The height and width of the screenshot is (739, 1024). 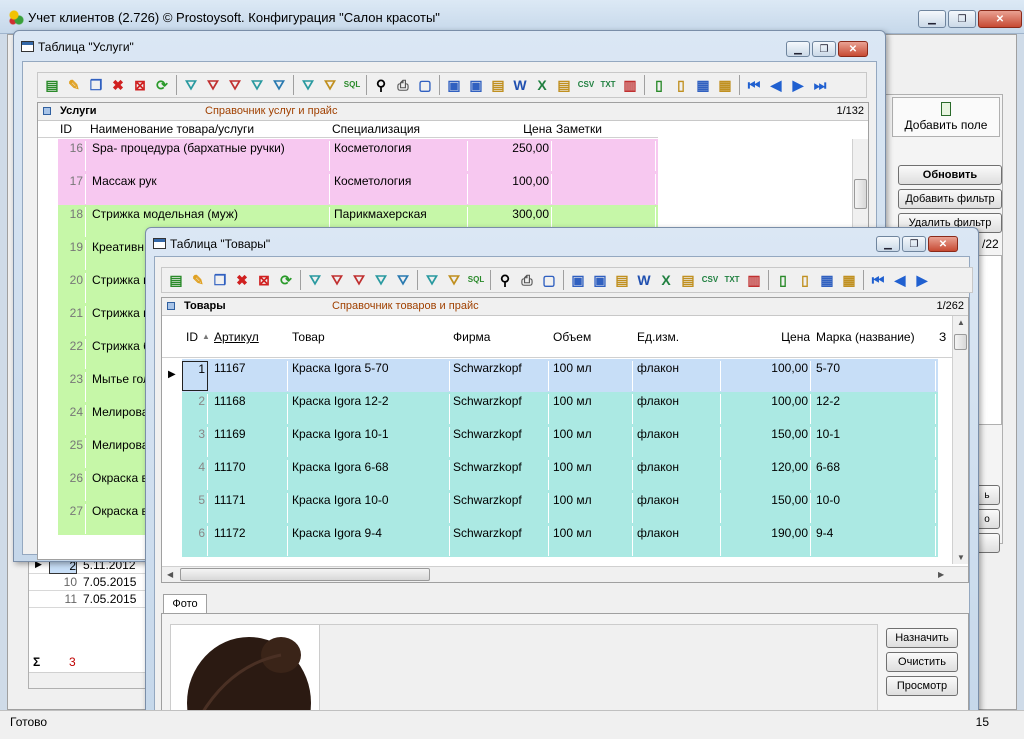 What do you see at coordinates (210, 129) in the screenshot?
I see `col-name: Наименование товара/услуги` at bounding box center [210, 129].